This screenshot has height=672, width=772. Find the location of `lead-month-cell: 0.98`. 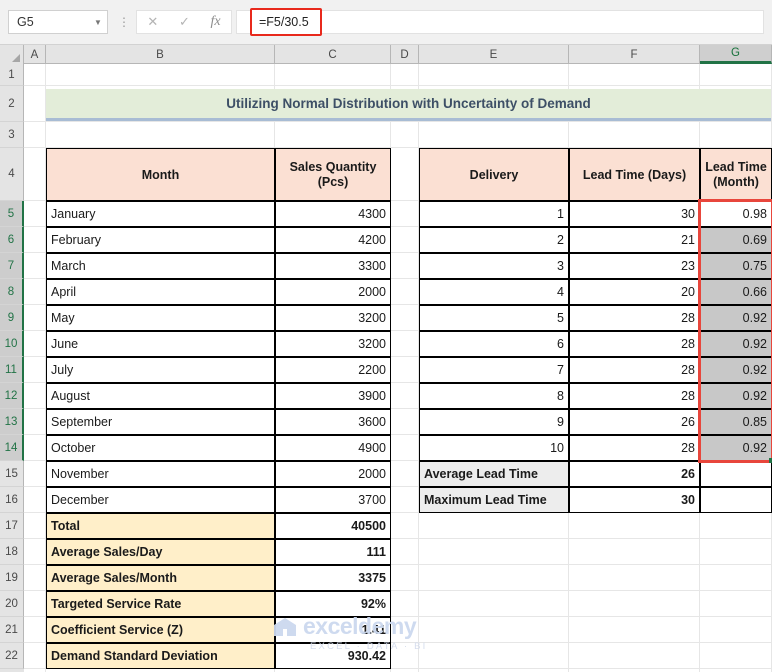

lead-month-cell: 0.98 is located at coordinates (736, 214).